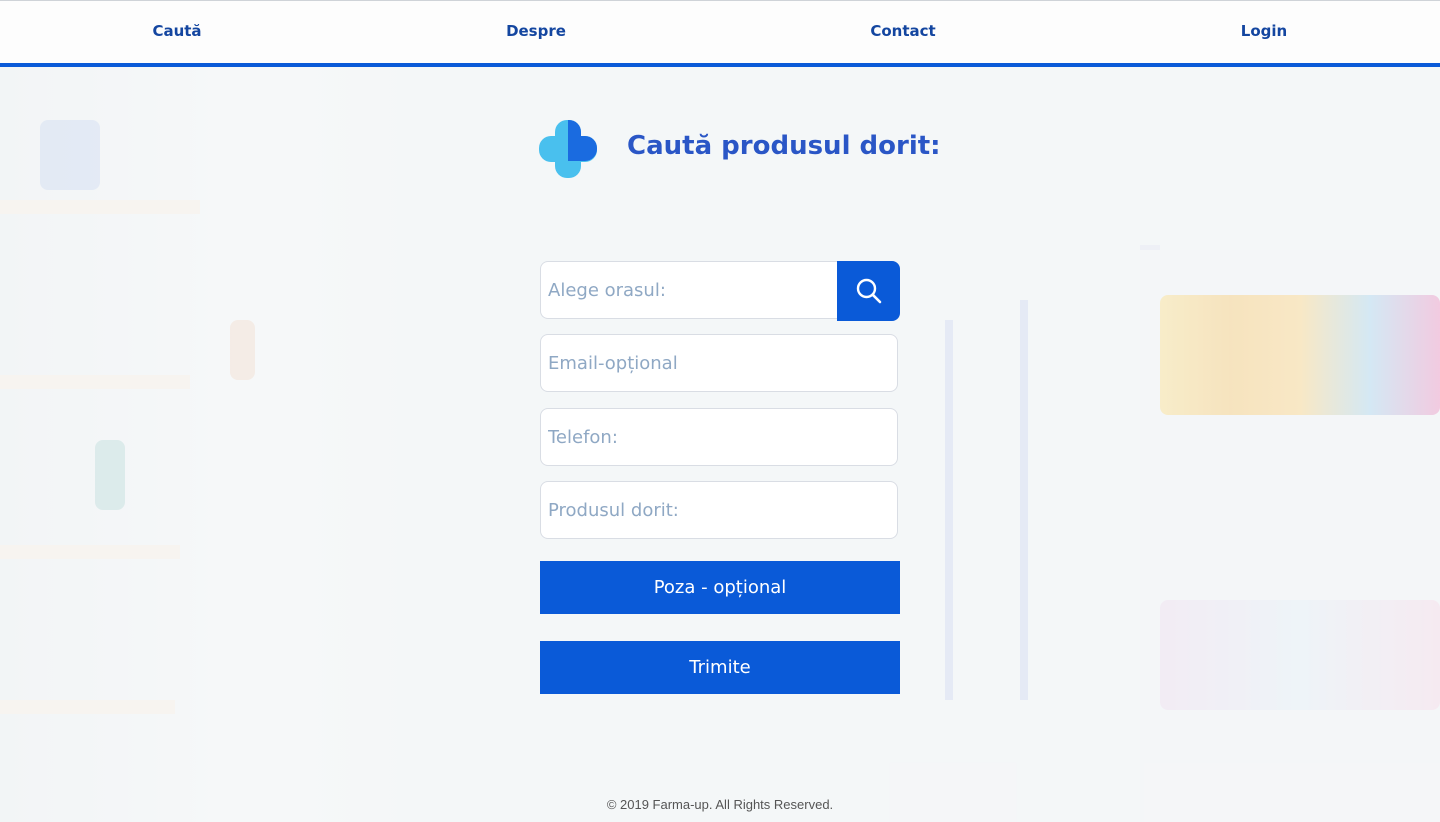  I want to click on photo-upload-button: Poza - opțional, so click(720, 587).